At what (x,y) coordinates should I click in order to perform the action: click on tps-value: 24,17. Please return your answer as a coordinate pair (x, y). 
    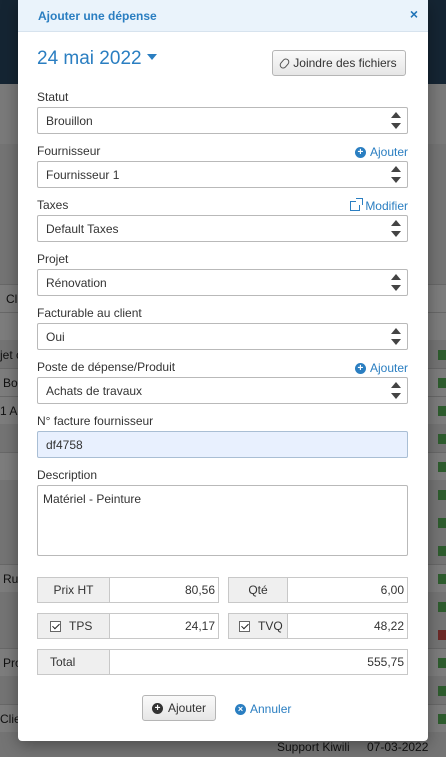
    Looking at the image, I should click on (199, 626).